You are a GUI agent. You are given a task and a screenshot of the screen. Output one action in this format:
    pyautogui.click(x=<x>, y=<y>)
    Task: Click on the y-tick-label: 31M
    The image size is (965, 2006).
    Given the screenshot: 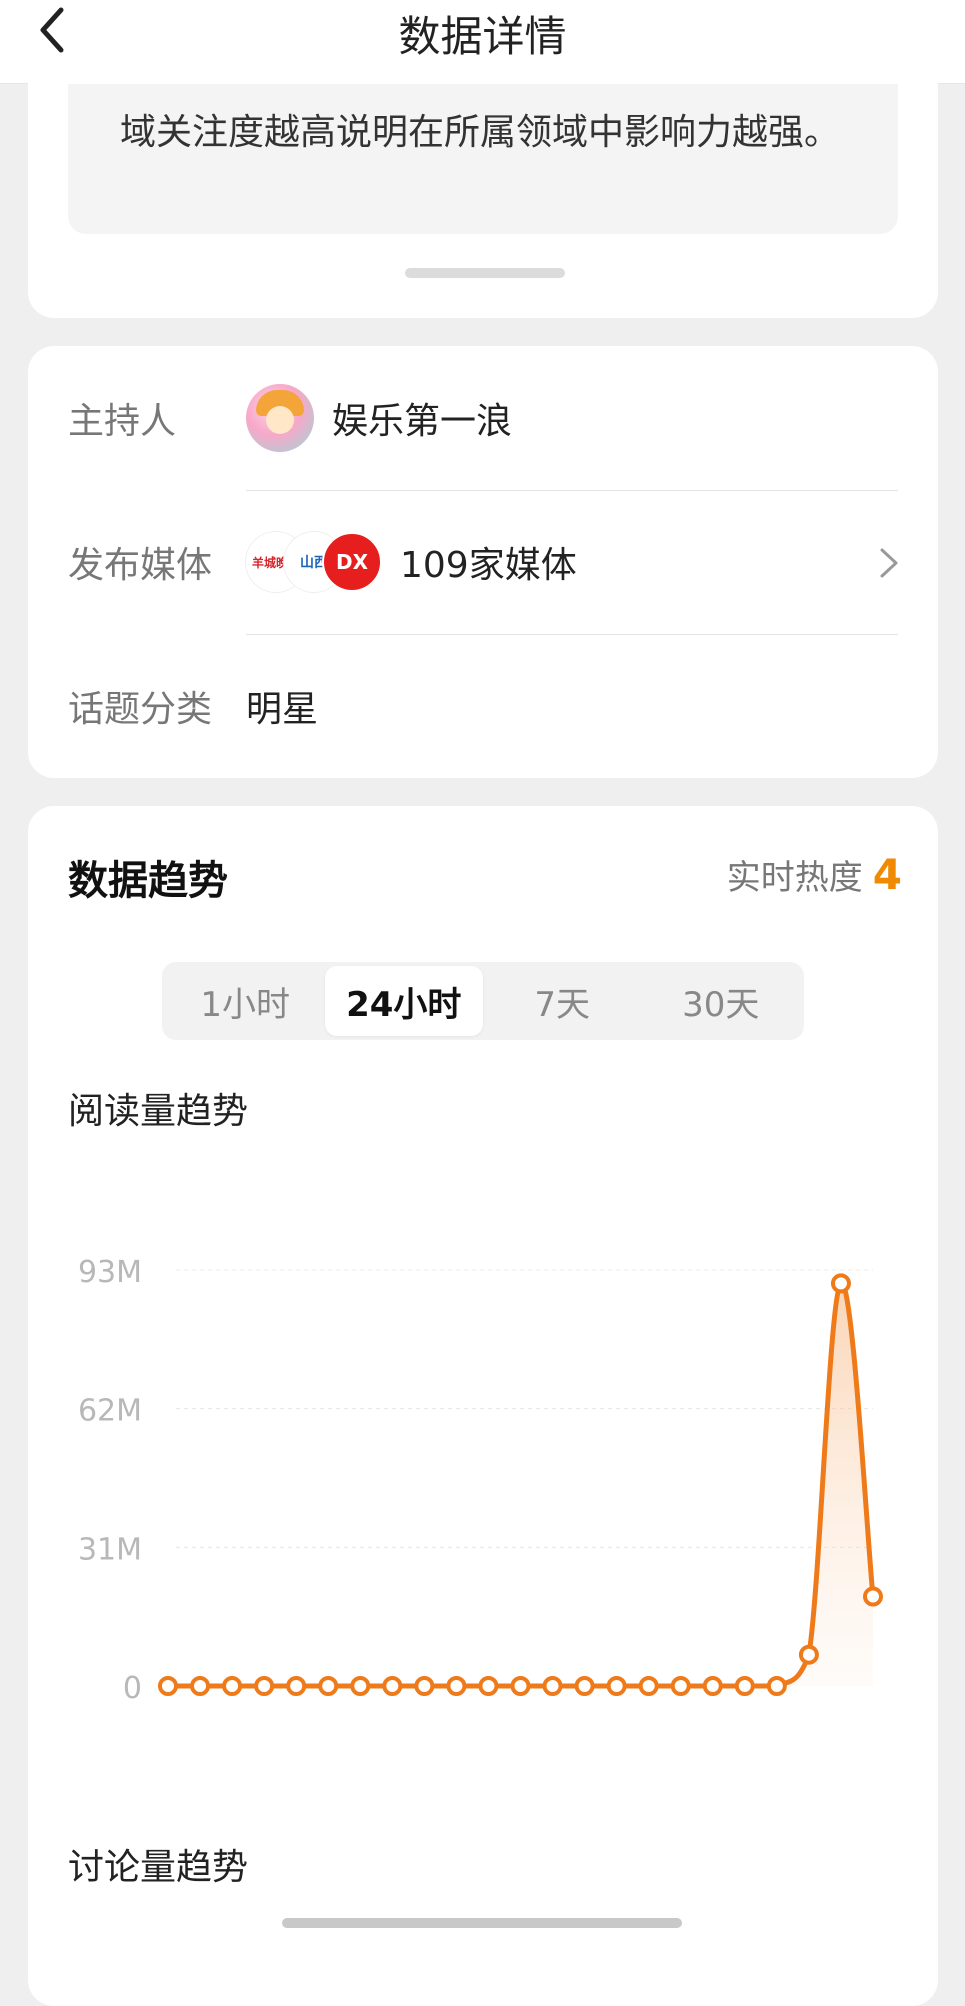 What is the action you would take?
    pyautogui.click(x=110, y=1549)
    